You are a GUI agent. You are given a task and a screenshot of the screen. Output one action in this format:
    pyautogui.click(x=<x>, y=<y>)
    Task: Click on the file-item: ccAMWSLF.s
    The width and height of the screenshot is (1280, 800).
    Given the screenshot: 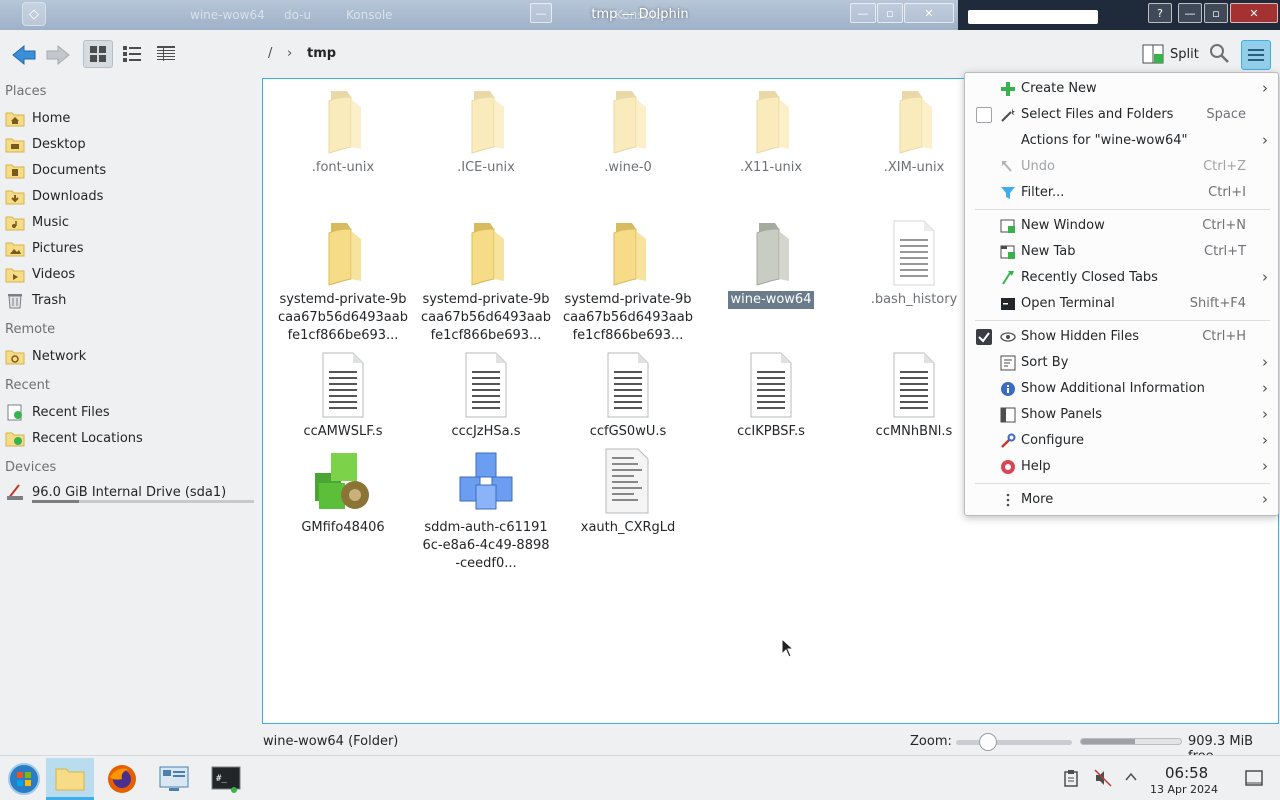 What is the action you would take?
    pyautogui.click(x=343, y=396)
    